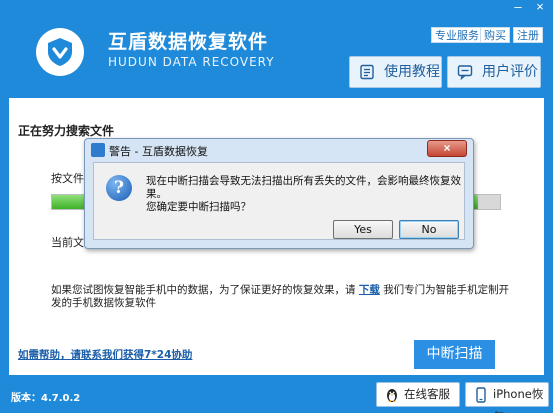 This screenshot has height=413, width=553. I want to click on online-service-button: 在线客服, so click(418, 394).